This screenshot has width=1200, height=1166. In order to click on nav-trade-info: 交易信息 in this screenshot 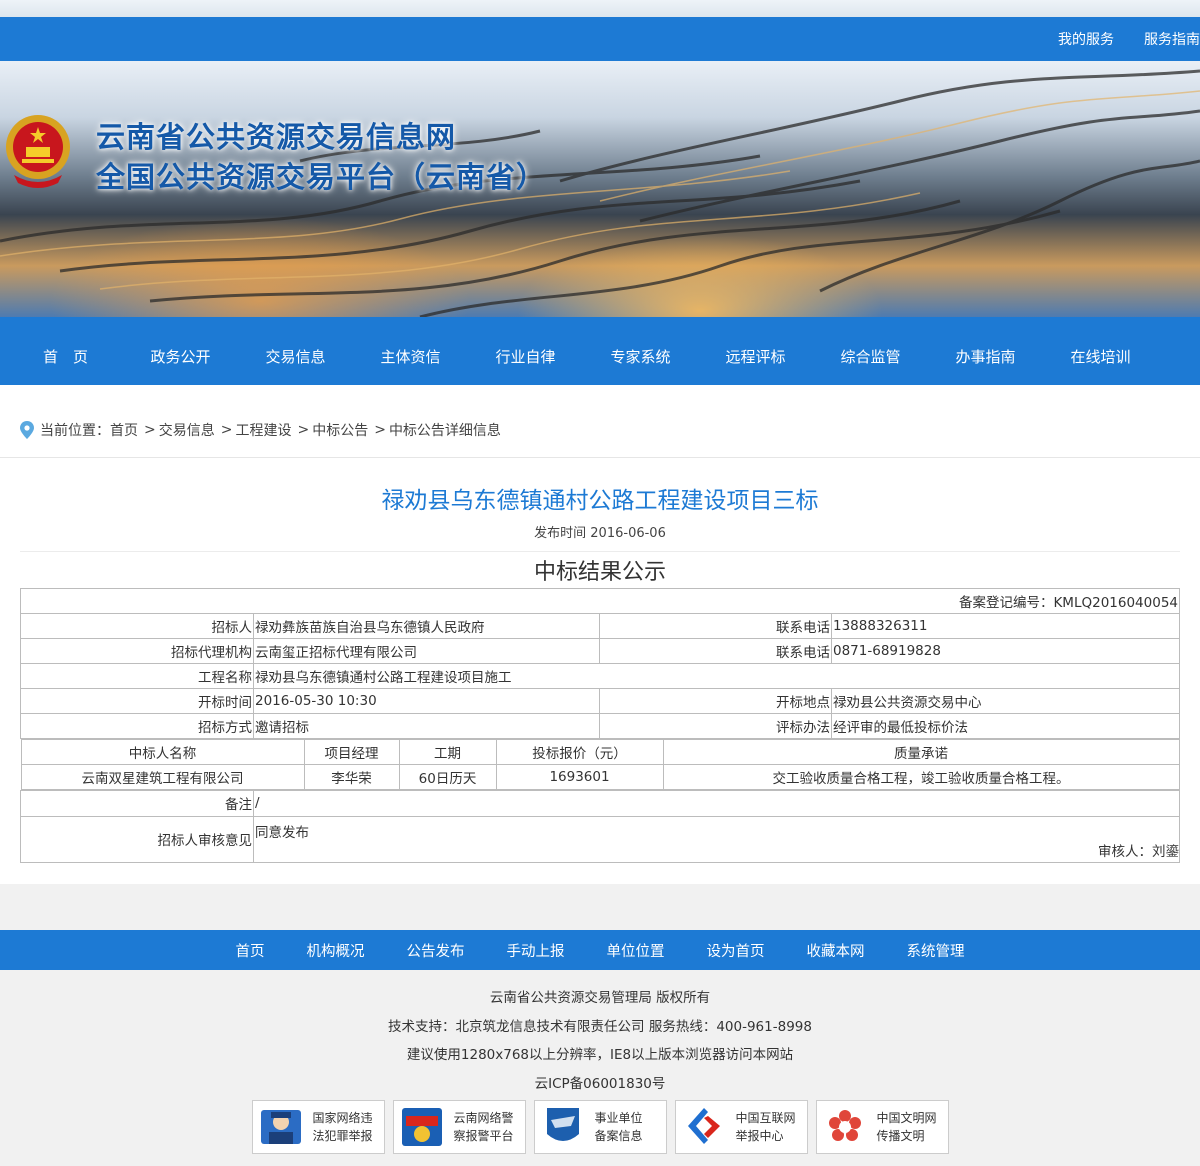, I will do `click(295, 351)`.